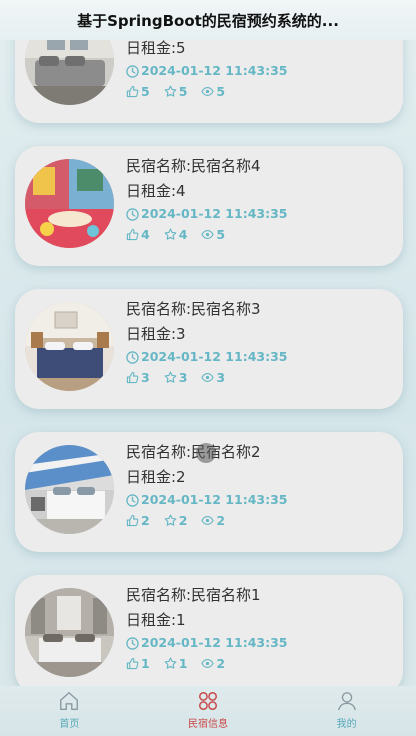 The height and width of the screenshot is (736, 416). Describe the element at coordinates (156, 620) in the screenshot. I see `daily-rent: 日租金:1` at that location.